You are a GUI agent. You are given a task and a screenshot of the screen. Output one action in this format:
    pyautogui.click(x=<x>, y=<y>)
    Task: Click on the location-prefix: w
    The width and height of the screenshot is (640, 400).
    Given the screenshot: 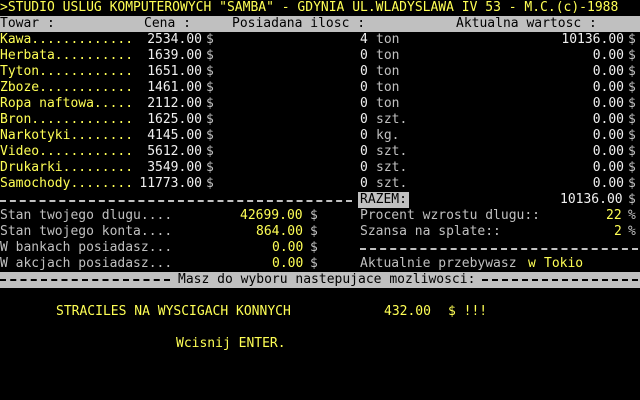 What is the action you would take?
    pyautogui.click(x=532, y=263)
    